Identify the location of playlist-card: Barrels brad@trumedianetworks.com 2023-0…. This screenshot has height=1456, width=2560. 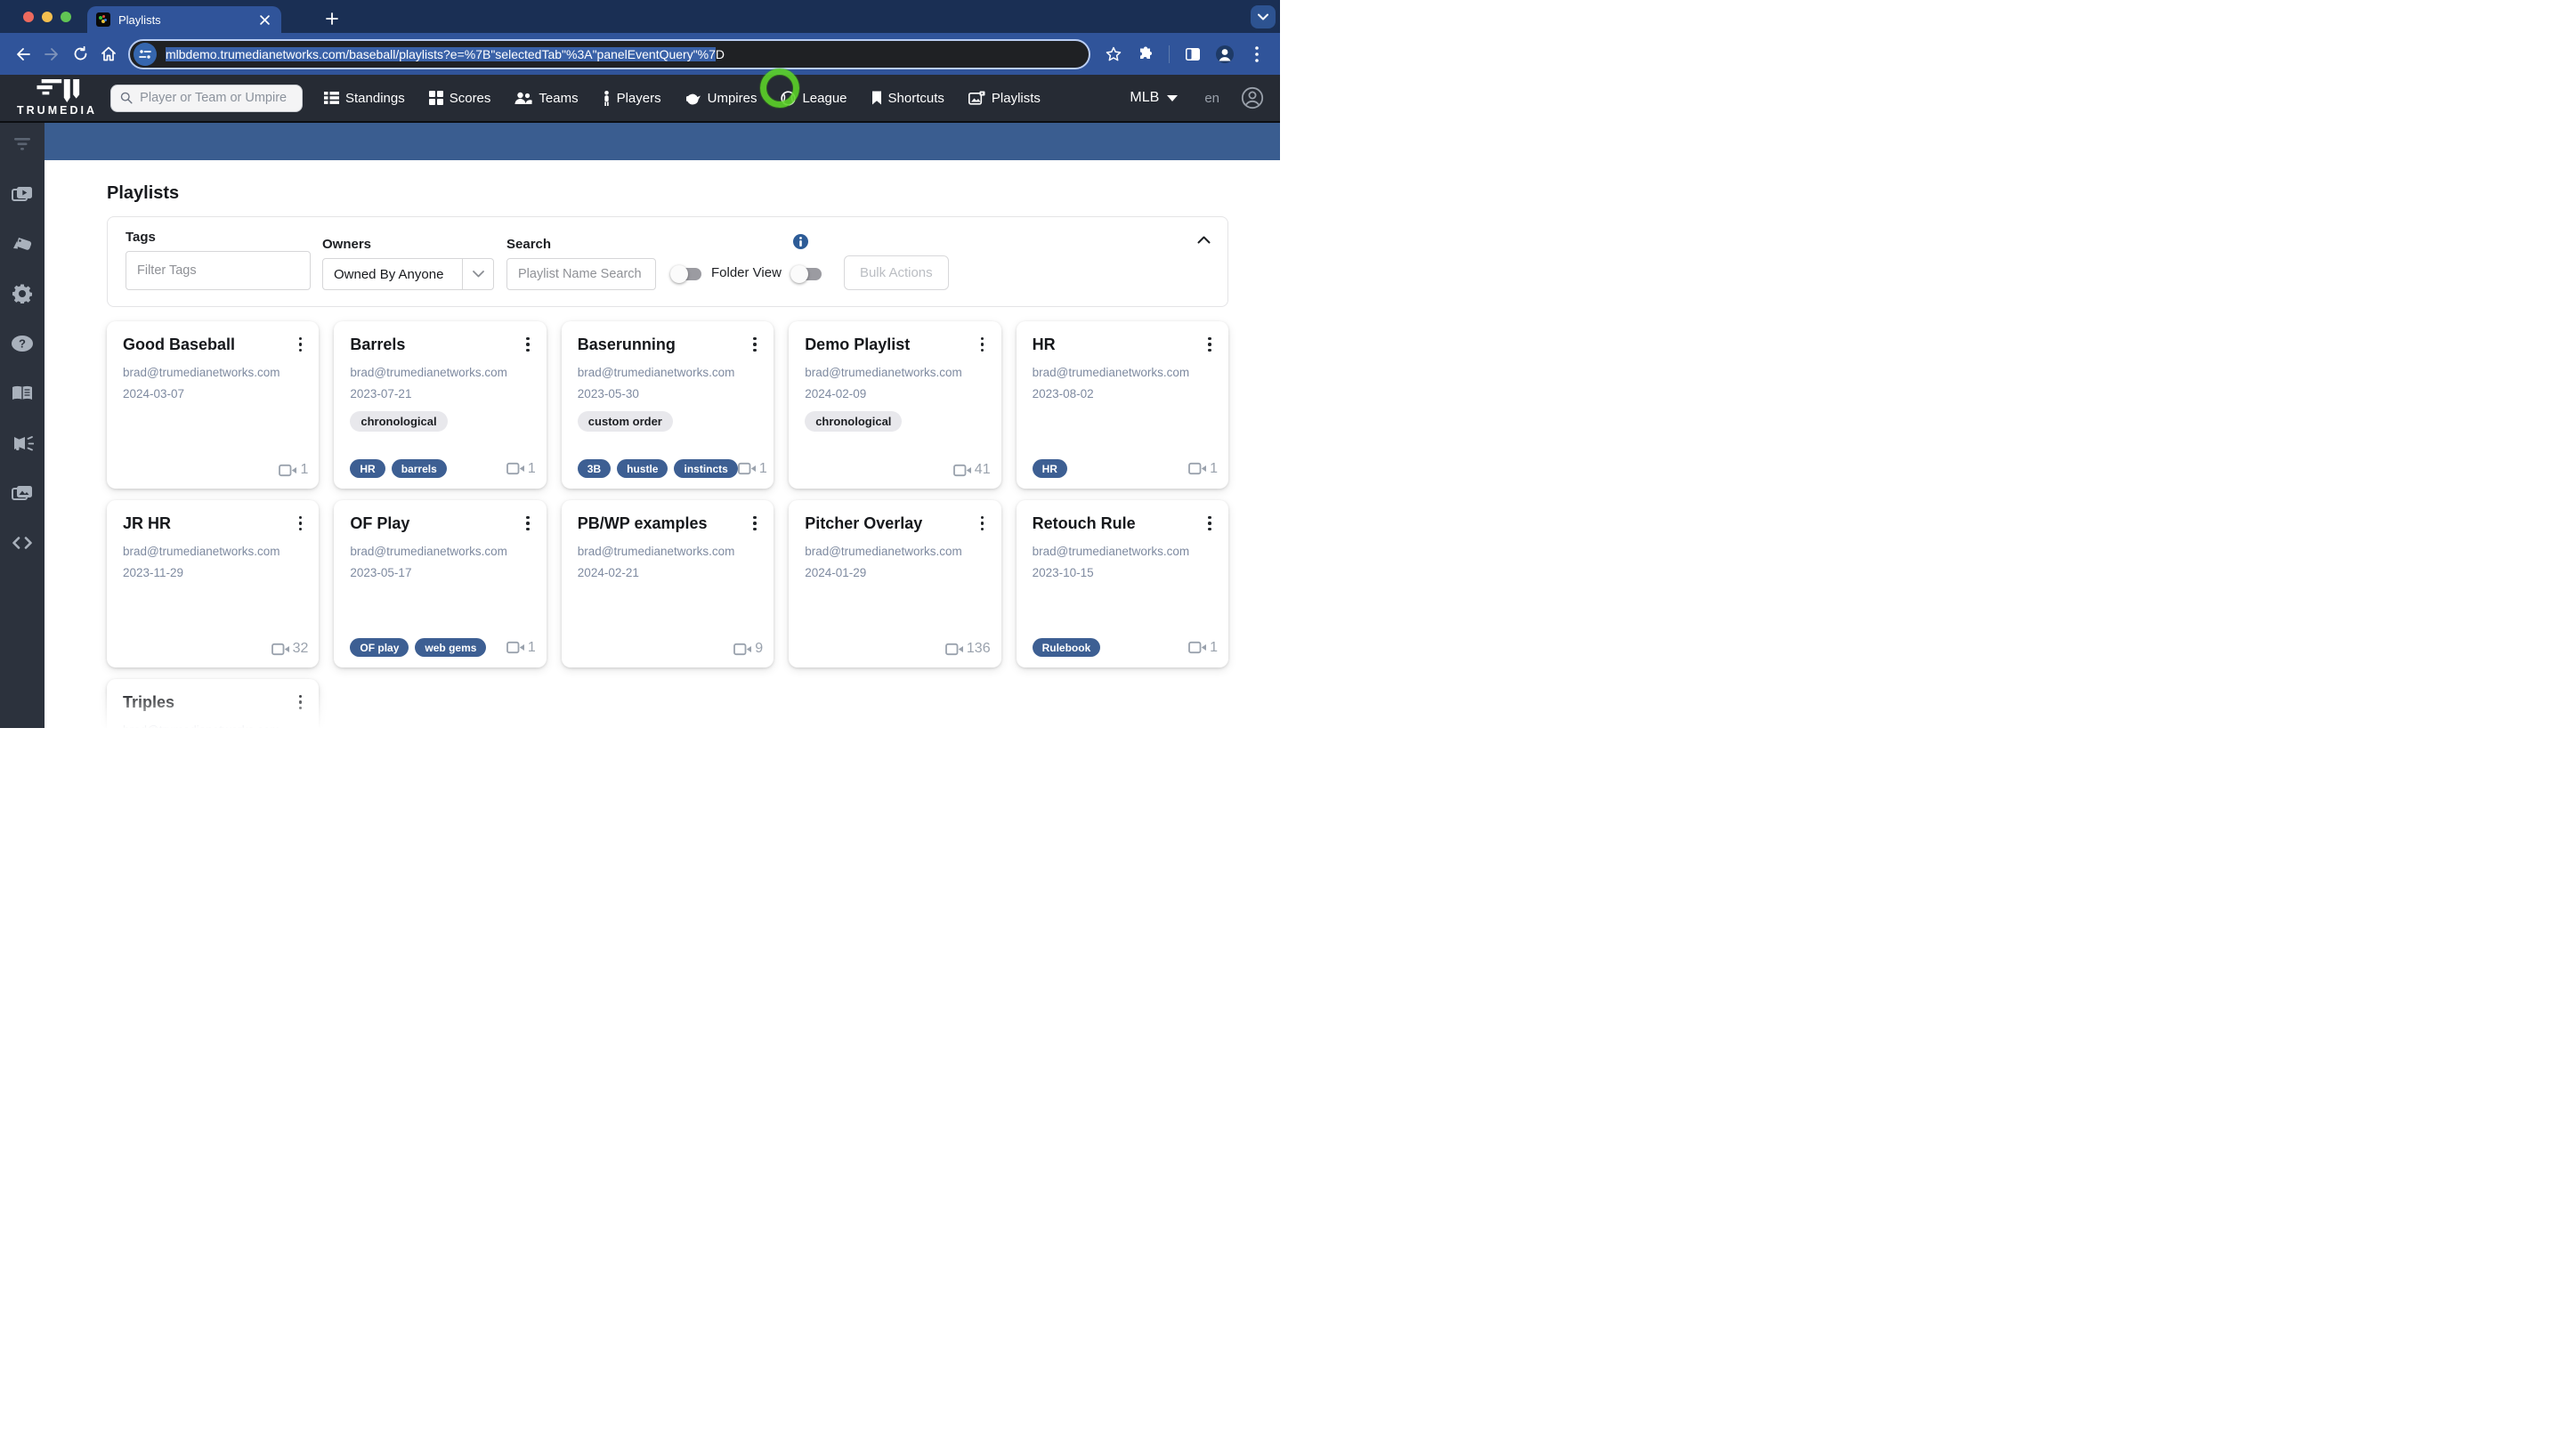
(441, 405).